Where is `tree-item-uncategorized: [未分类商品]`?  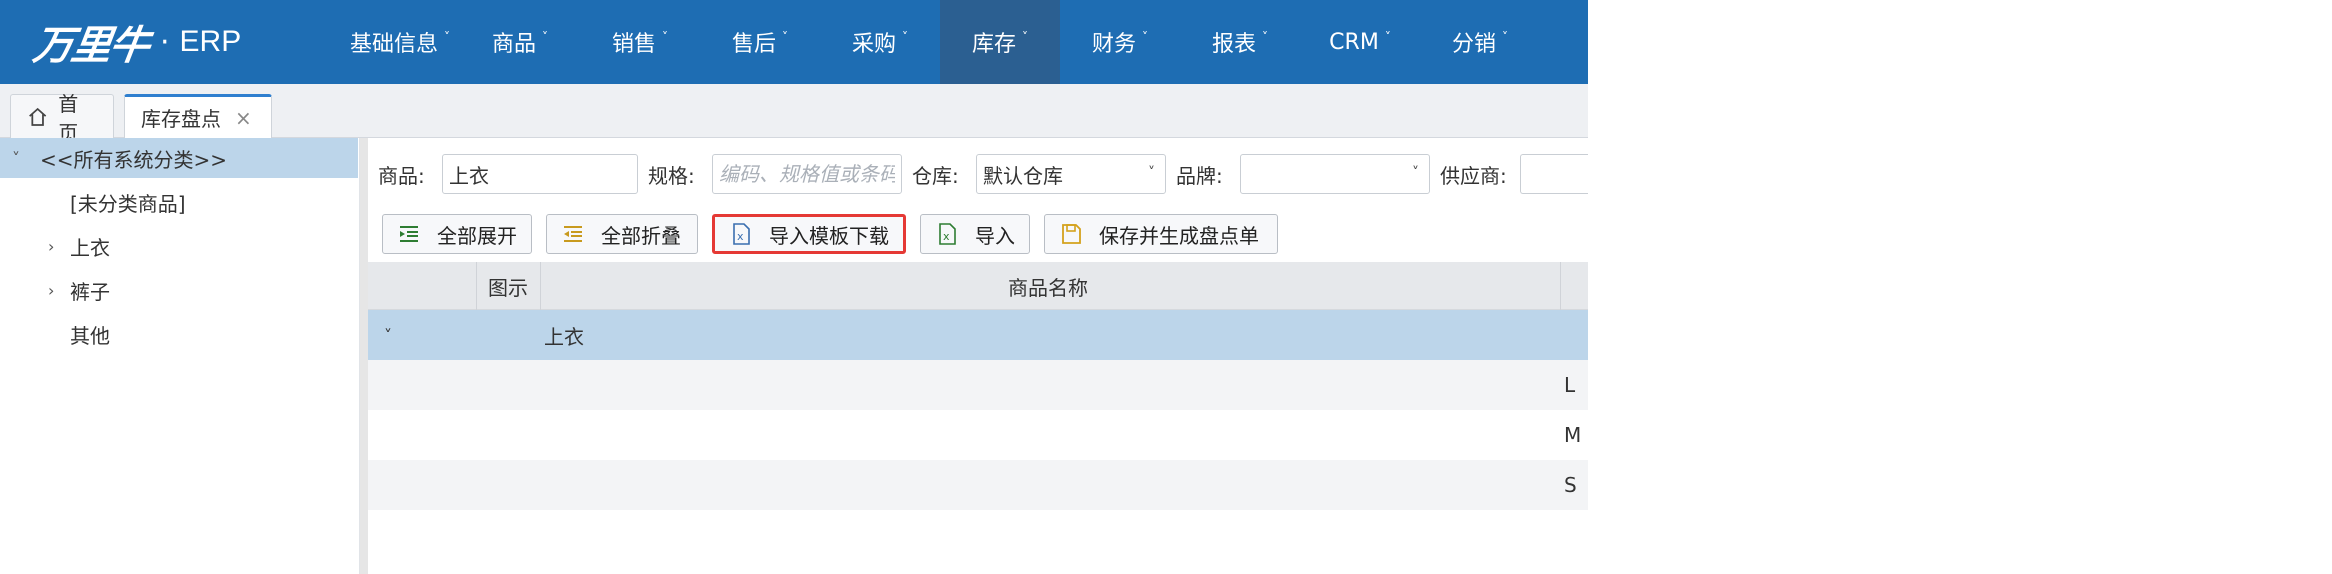
tree-item-uncategorized: [未分类商品] is located at coordinates (179, 202).